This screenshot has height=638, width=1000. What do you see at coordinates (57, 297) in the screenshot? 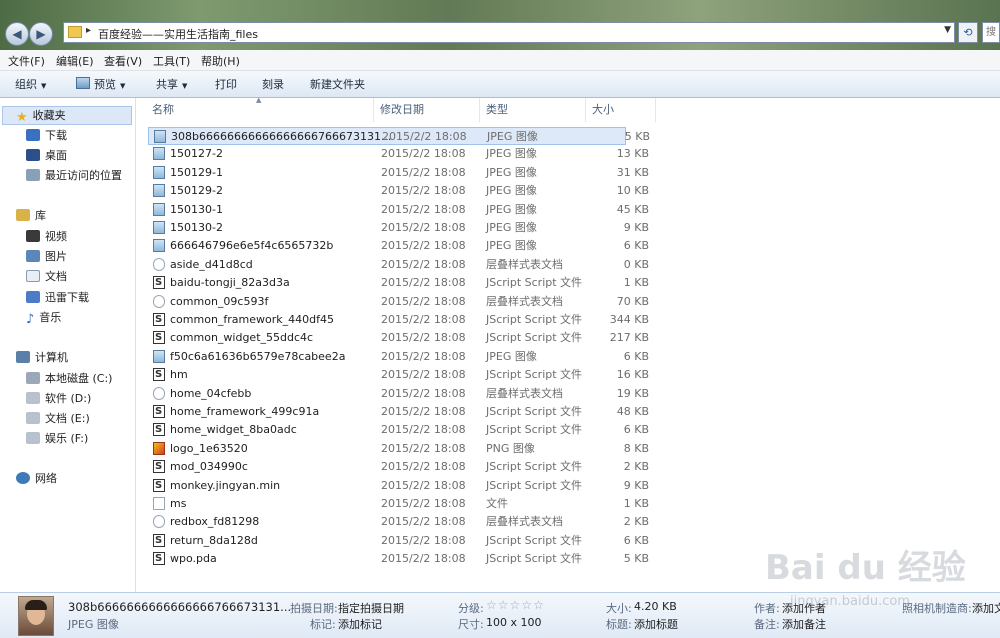
I see `nav-item-thunder-downloads: 迅雷下载` at bounding box center [57, 297].